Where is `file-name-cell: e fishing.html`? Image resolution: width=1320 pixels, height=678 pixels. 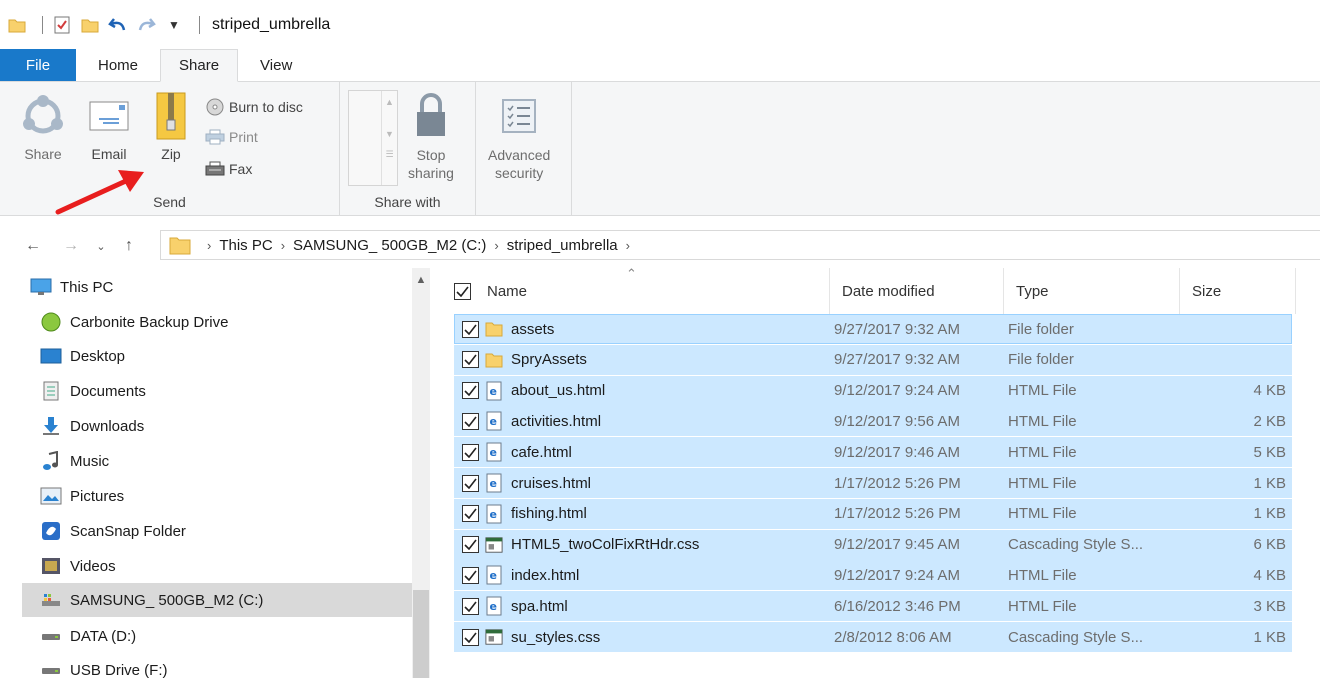 file-name-cell: e fishing.html is located at coordinates (524, 514).